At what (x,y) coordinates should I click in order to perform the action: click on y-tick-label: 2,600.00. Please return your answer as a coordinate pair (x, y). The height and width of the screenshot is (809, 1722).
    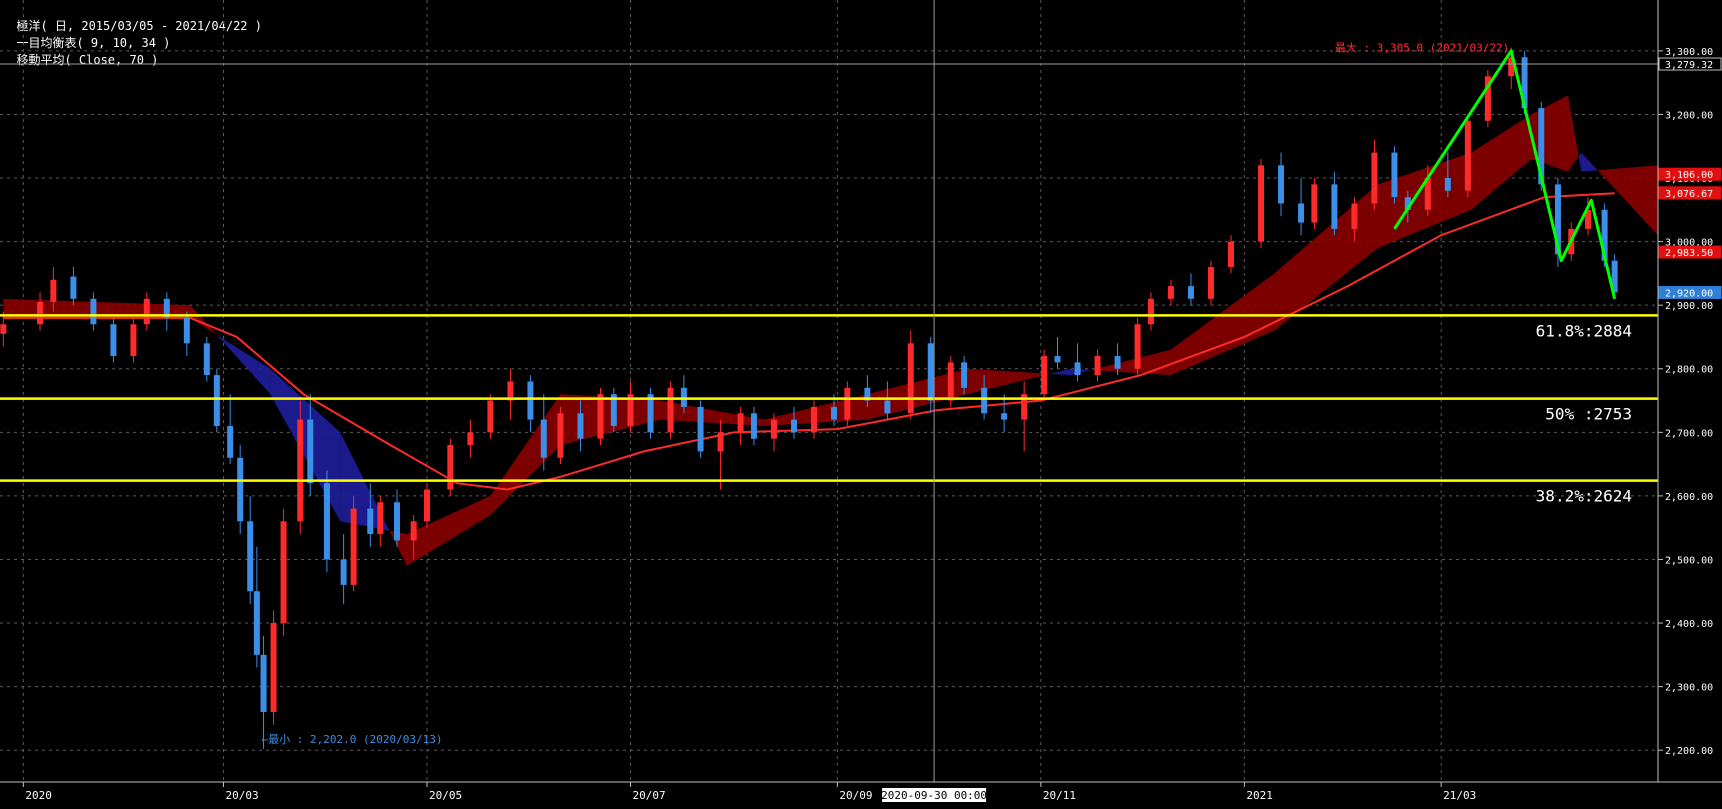
    Looking at the image, I should click on (1689, 497).